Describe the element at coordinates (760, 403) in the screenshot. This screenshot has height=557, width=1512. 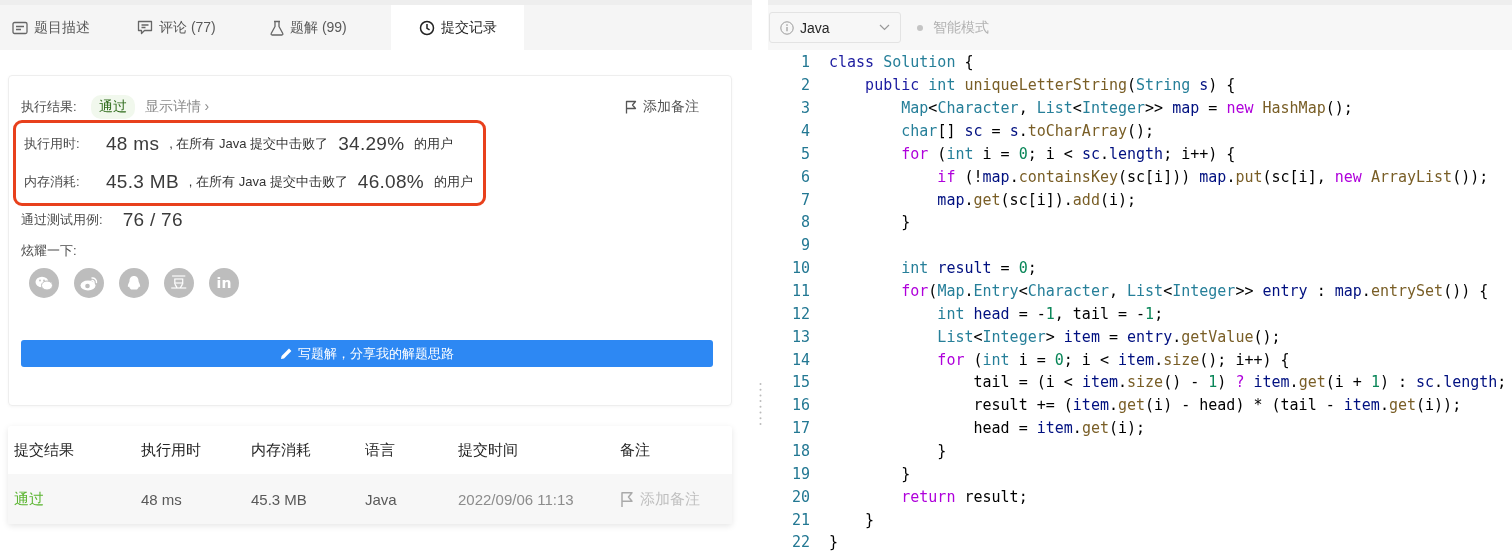
I see `drag-handle-icon` at that location.